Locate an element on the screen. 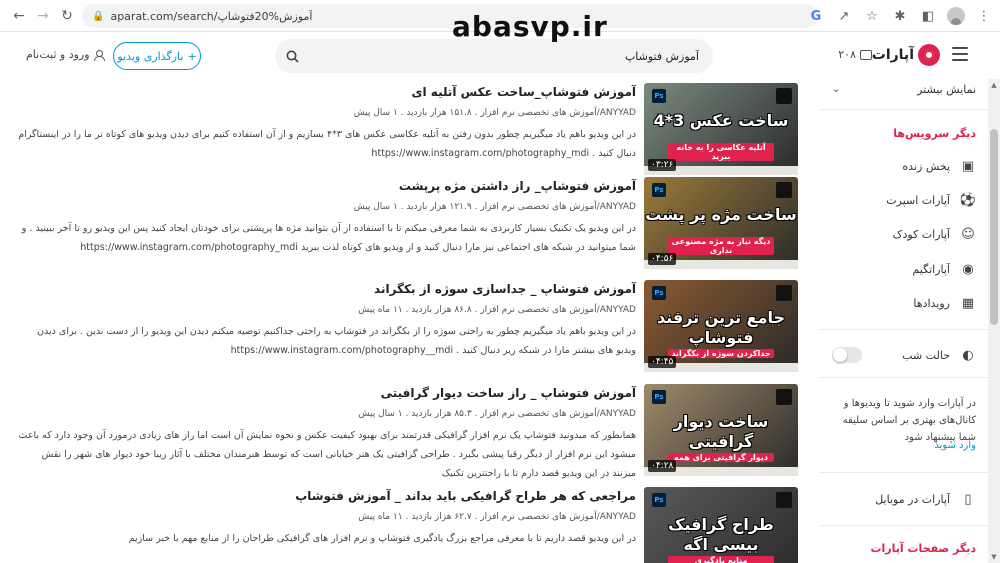  sidebar-item-label: آپارات کودک is located at coordinates (921, 234).